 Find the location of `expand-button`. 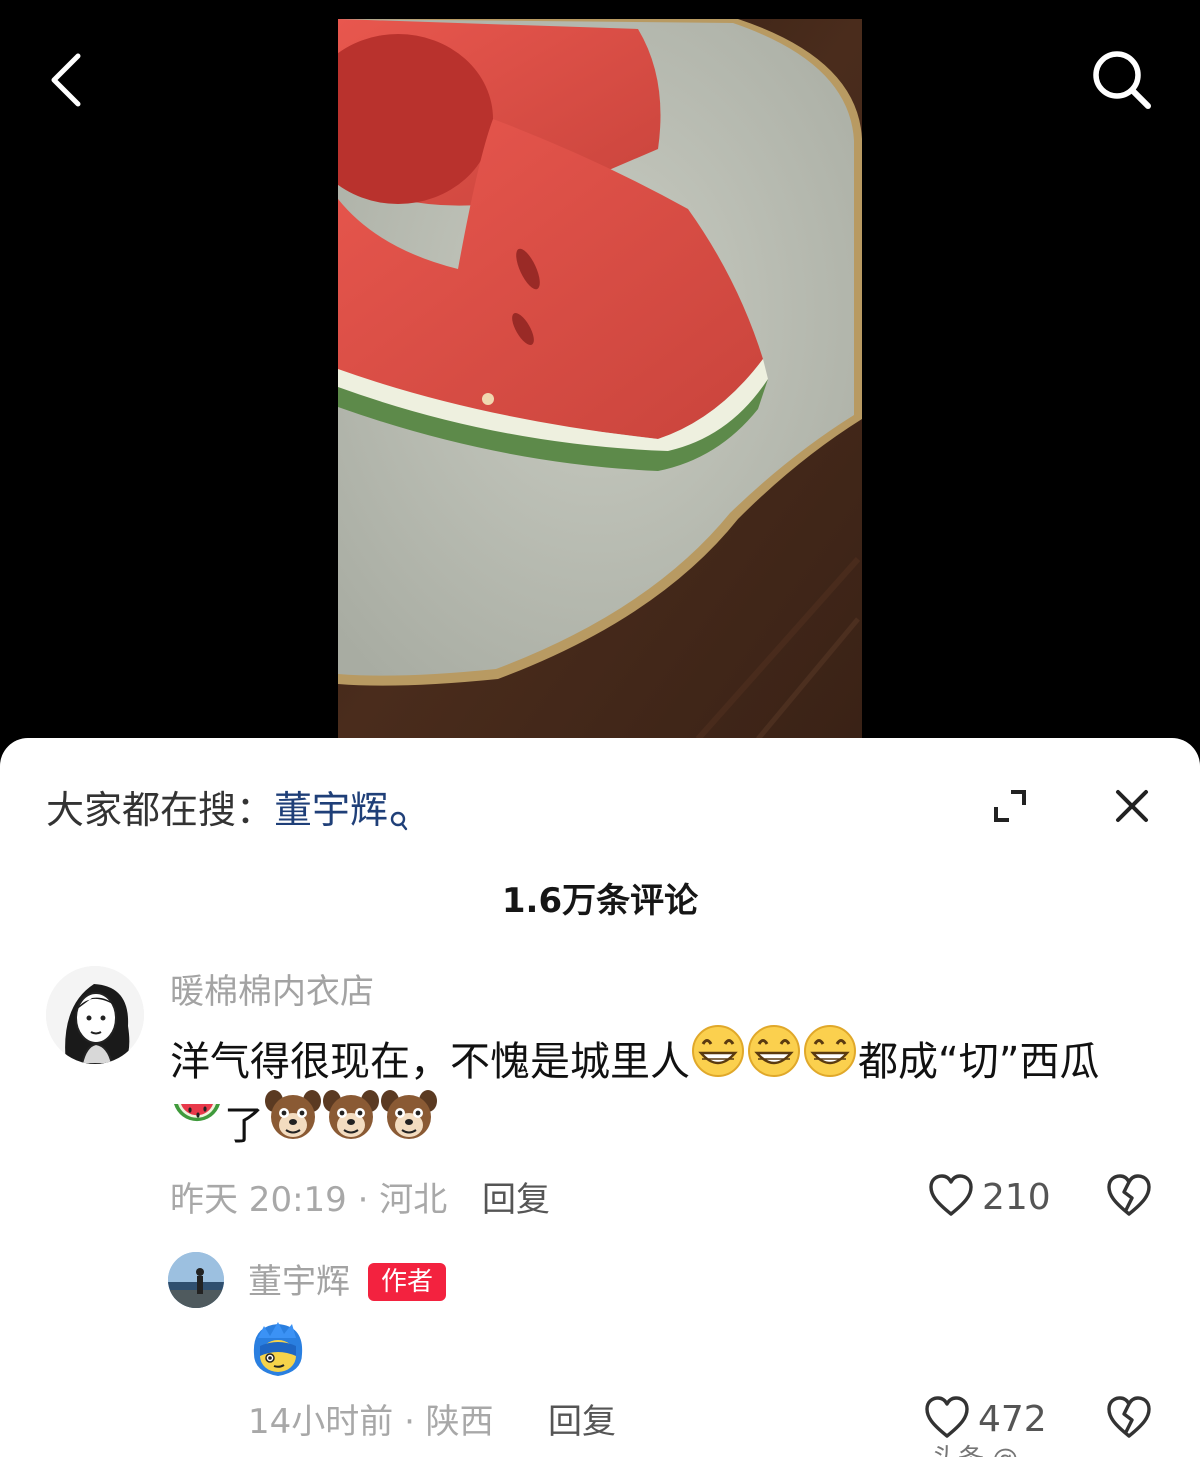

expand-button is located at coordinates (1010, 808).